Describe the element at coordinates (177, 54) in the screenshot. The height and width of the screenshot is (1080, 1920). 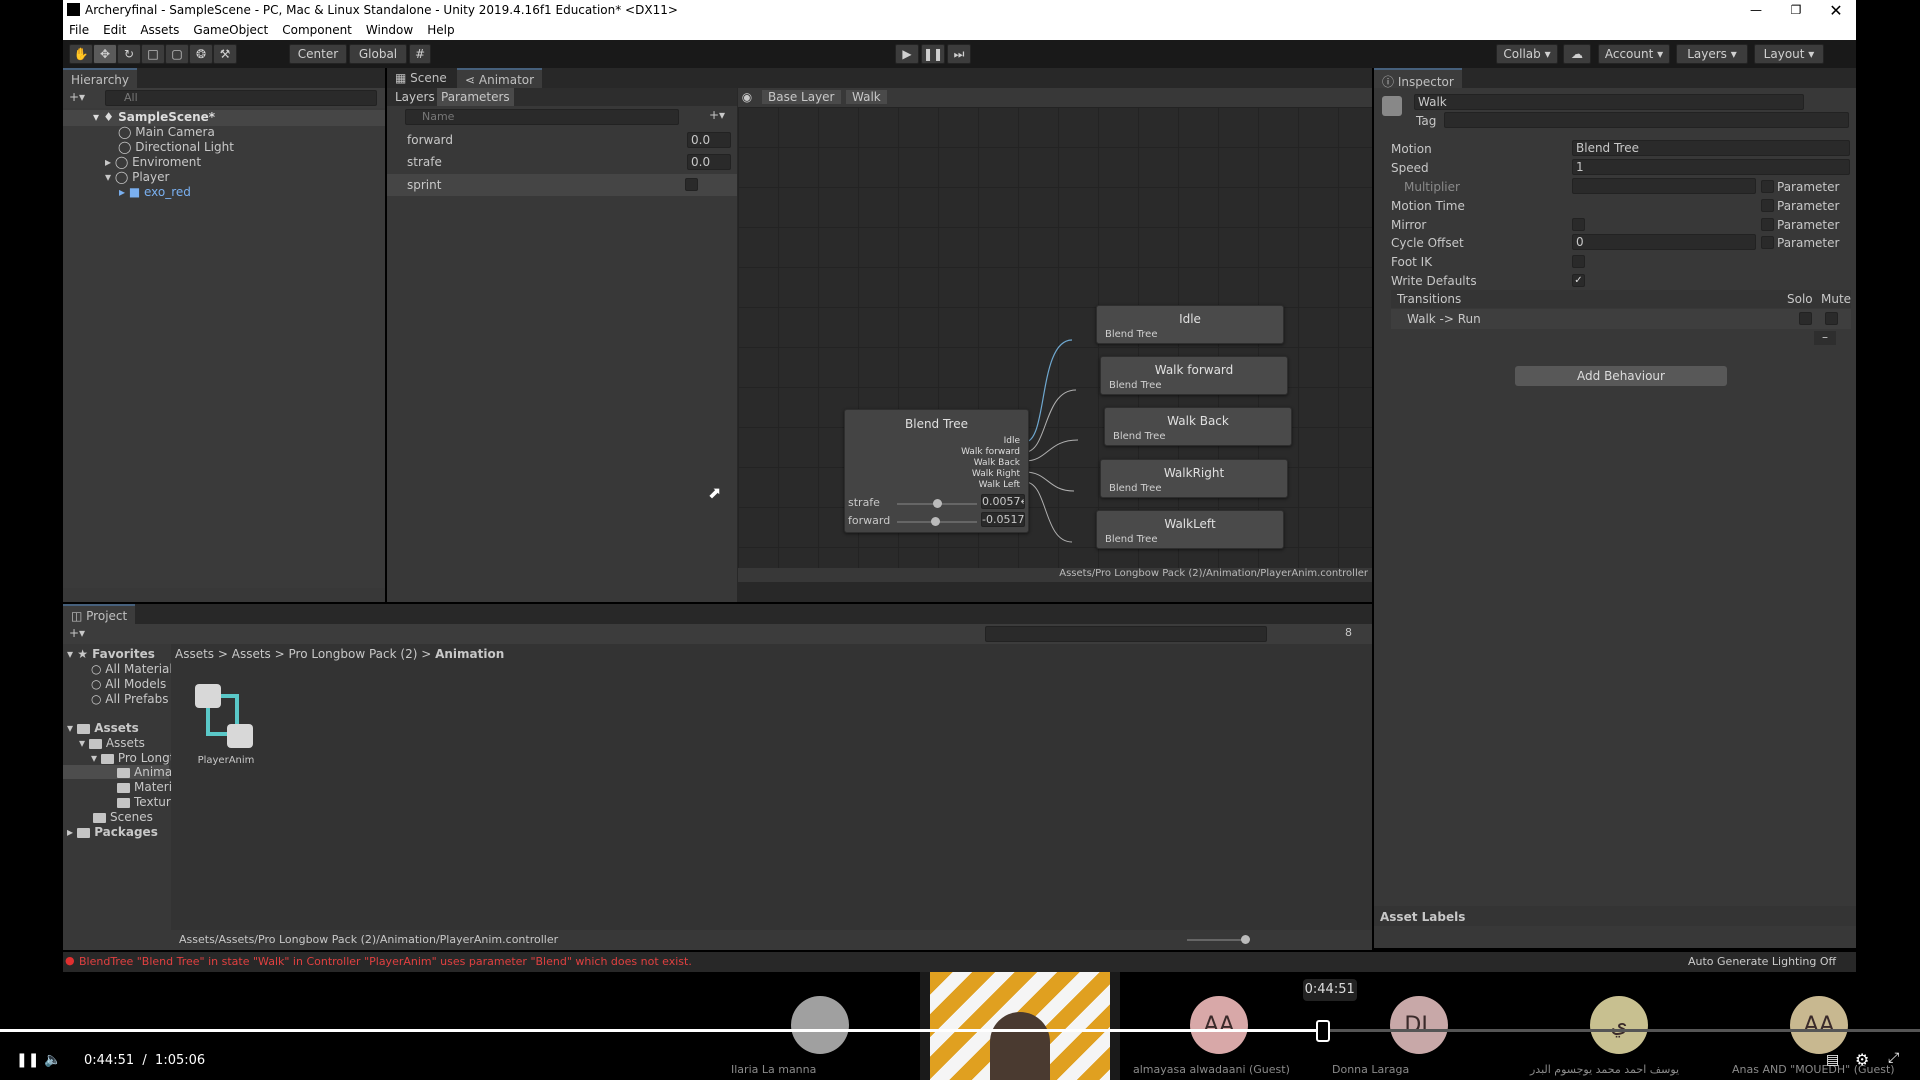
I see `rect-tool-button: ▢` at that location.